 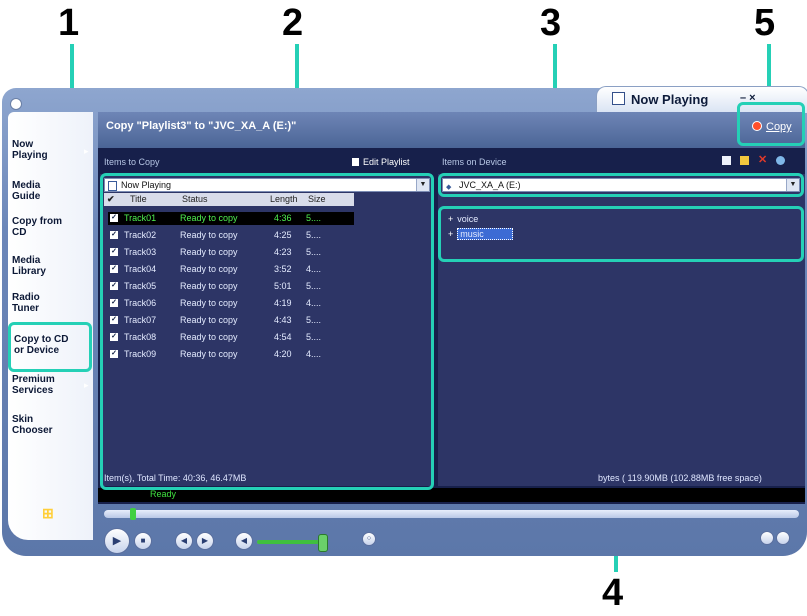 What do you see at coordinates (621, 185) in the screenshot?
I see `device-dropdown: ◆ JVC_XA_A (E:) ▼` at bounding box center [621, 185].